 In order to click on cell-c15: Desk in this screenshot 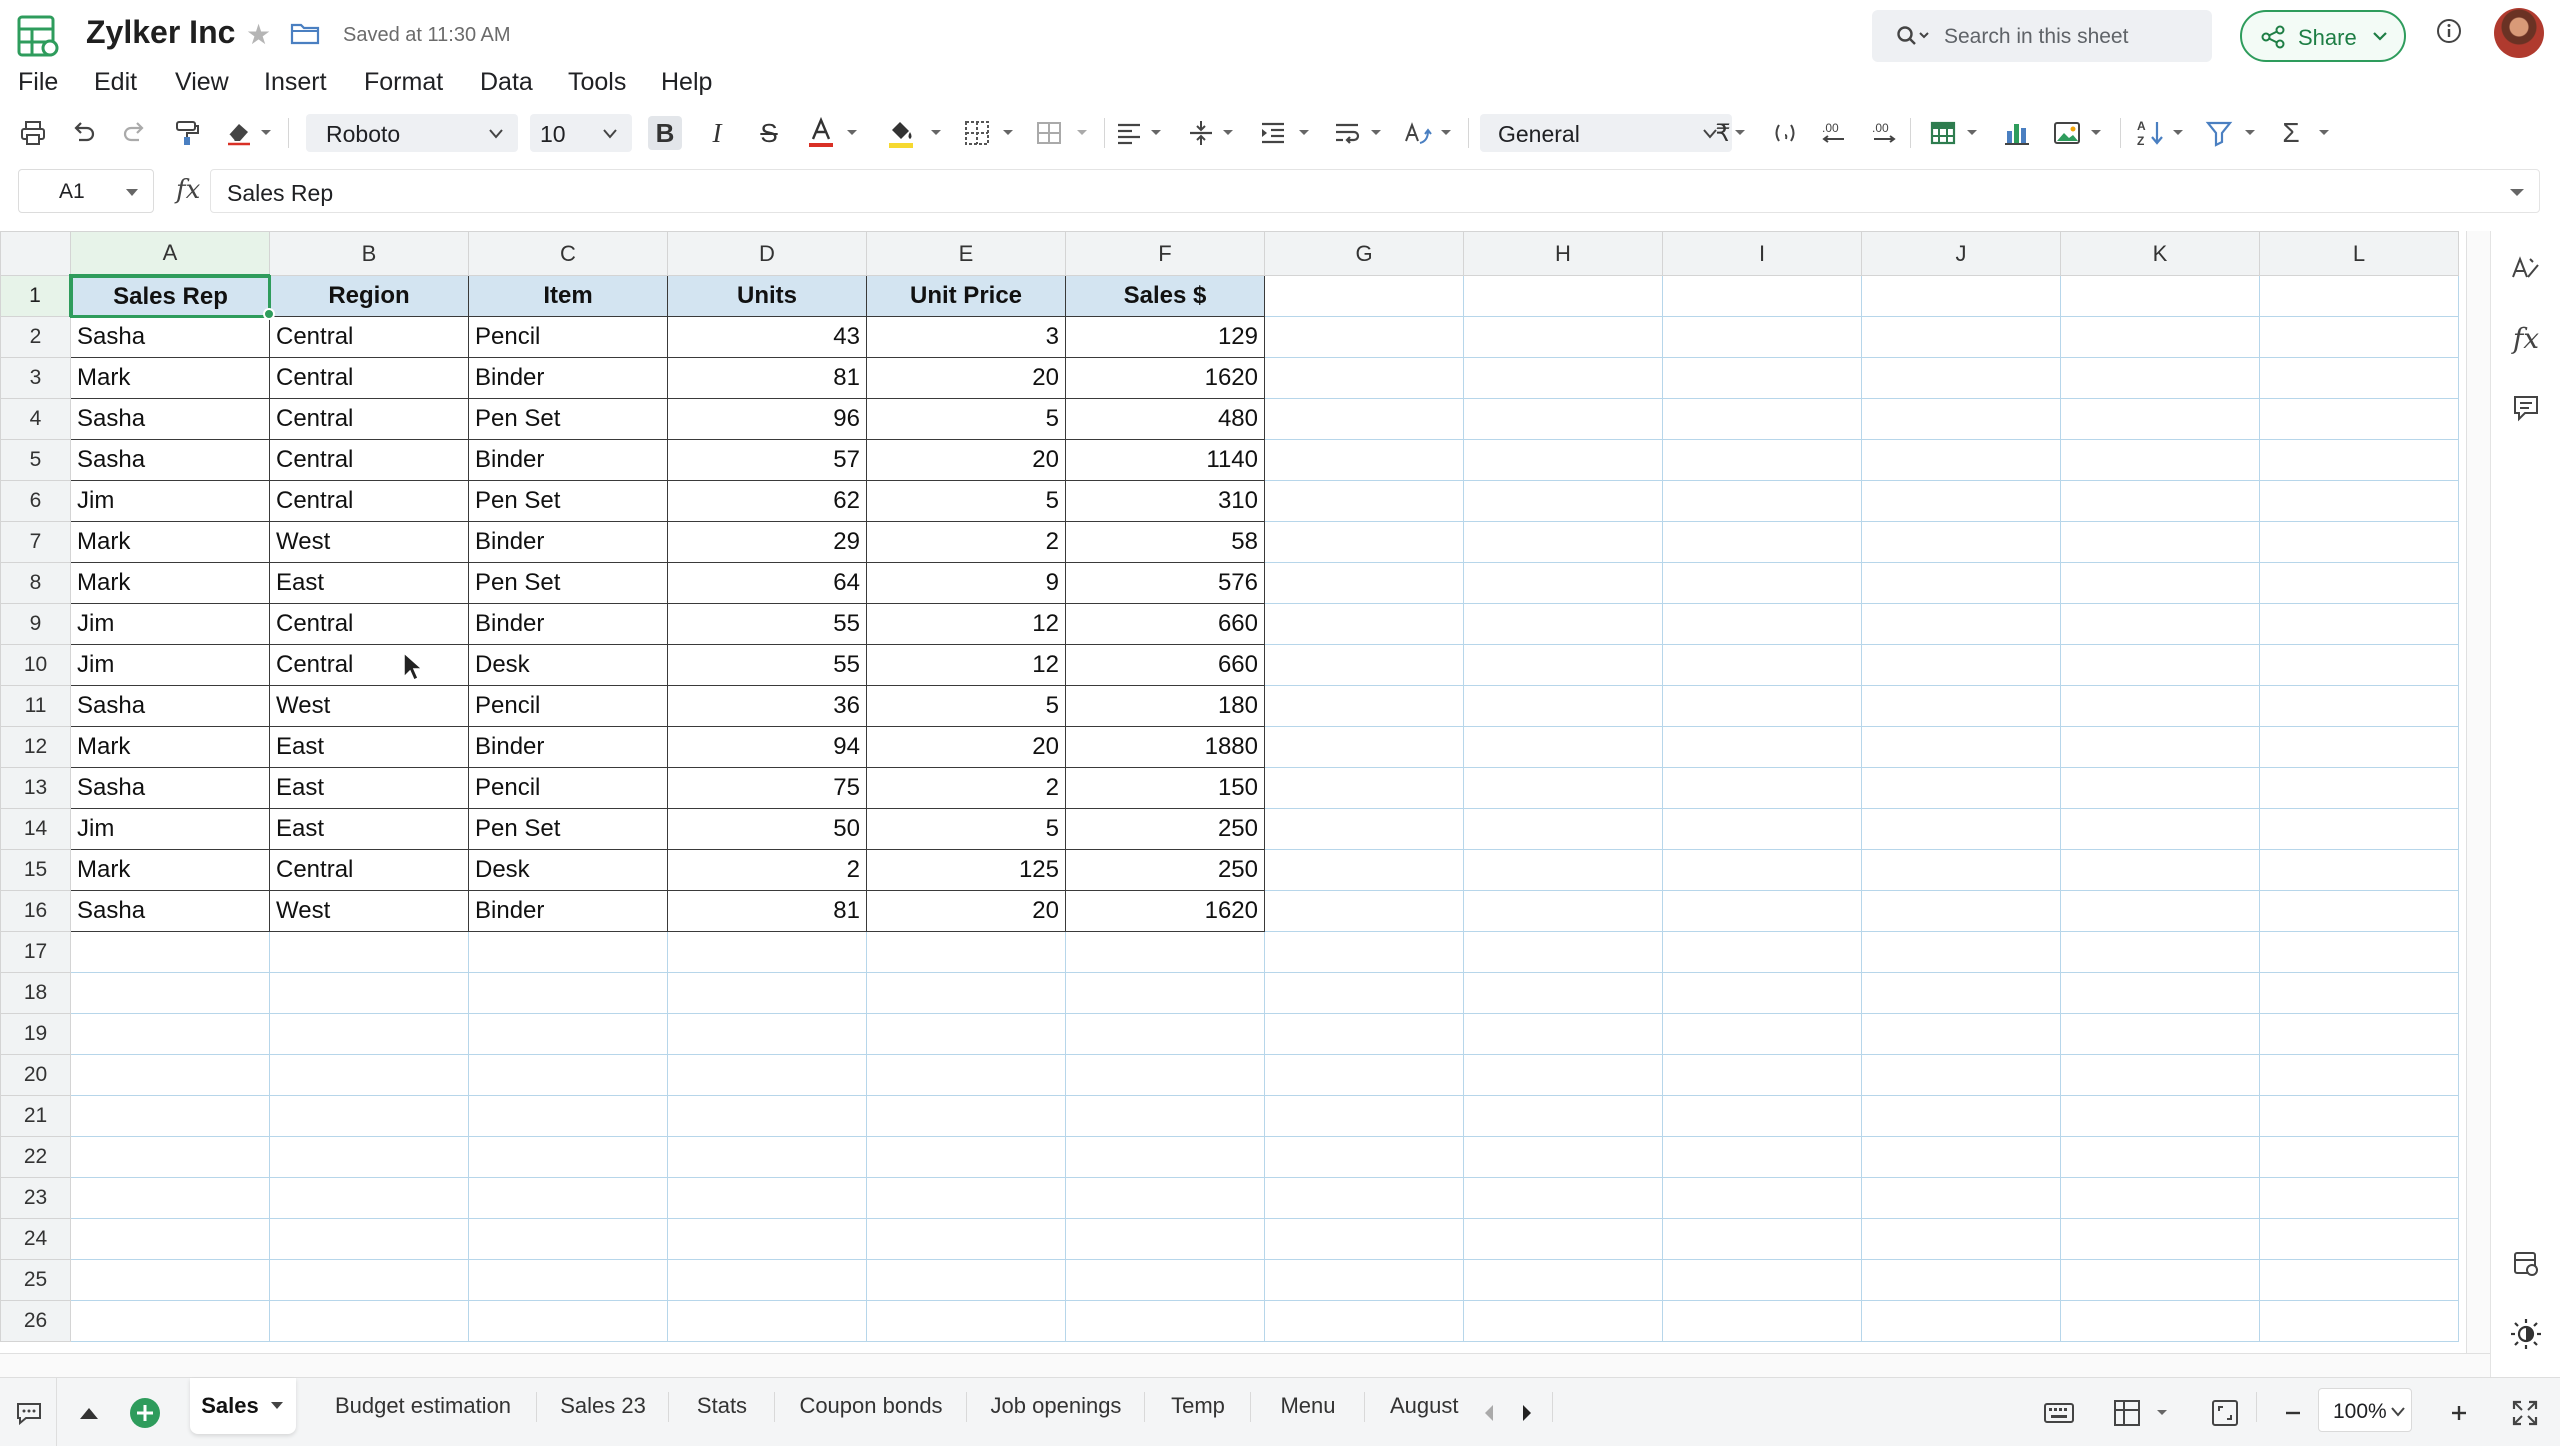, I will do `click(568, 870)`.